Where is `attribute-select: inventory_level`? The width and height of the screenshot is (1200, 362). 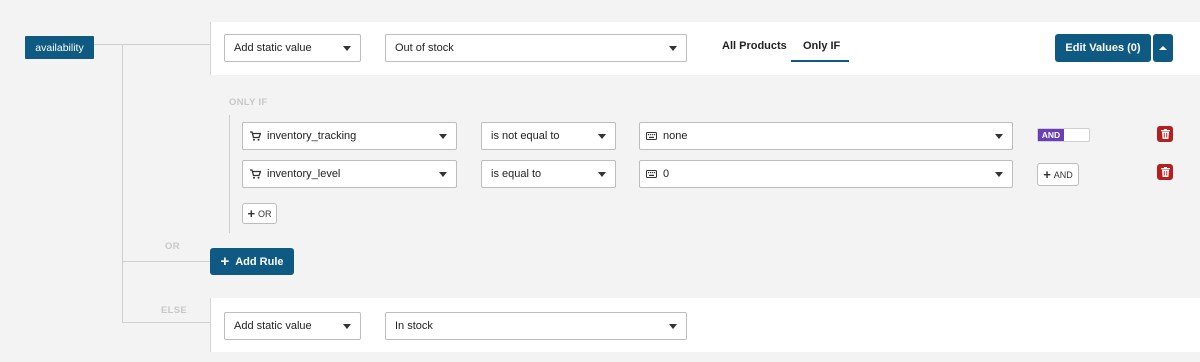
attribute-select: inventory_level is located at coordinates (349, 174).